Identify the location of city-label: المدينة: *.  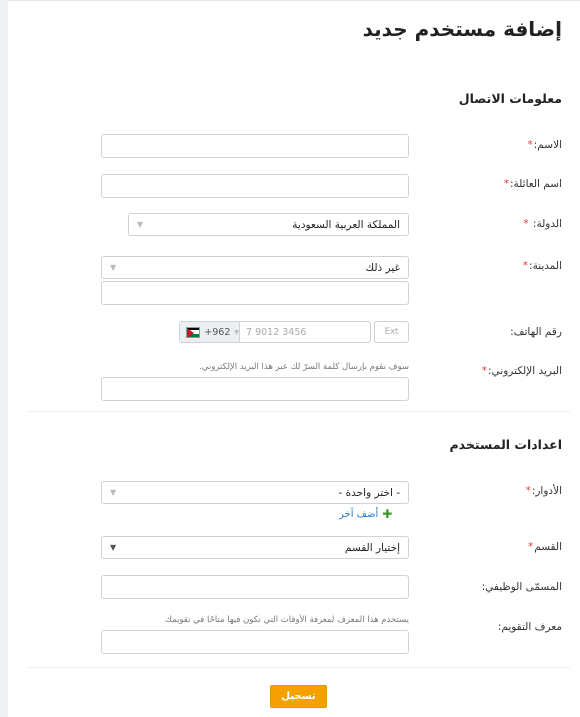
(542, 266).